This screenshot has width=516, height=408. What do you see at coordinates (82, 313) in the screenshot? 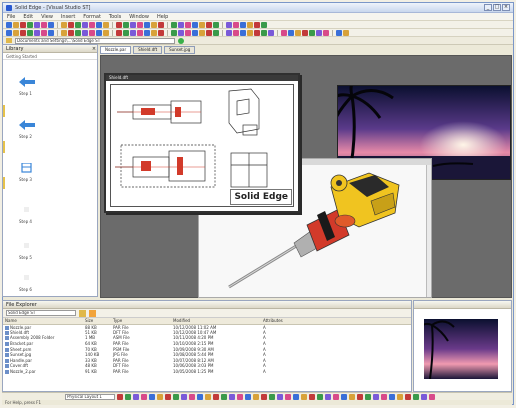
I see `folder-up-icon` at bounding box center [82, 313].